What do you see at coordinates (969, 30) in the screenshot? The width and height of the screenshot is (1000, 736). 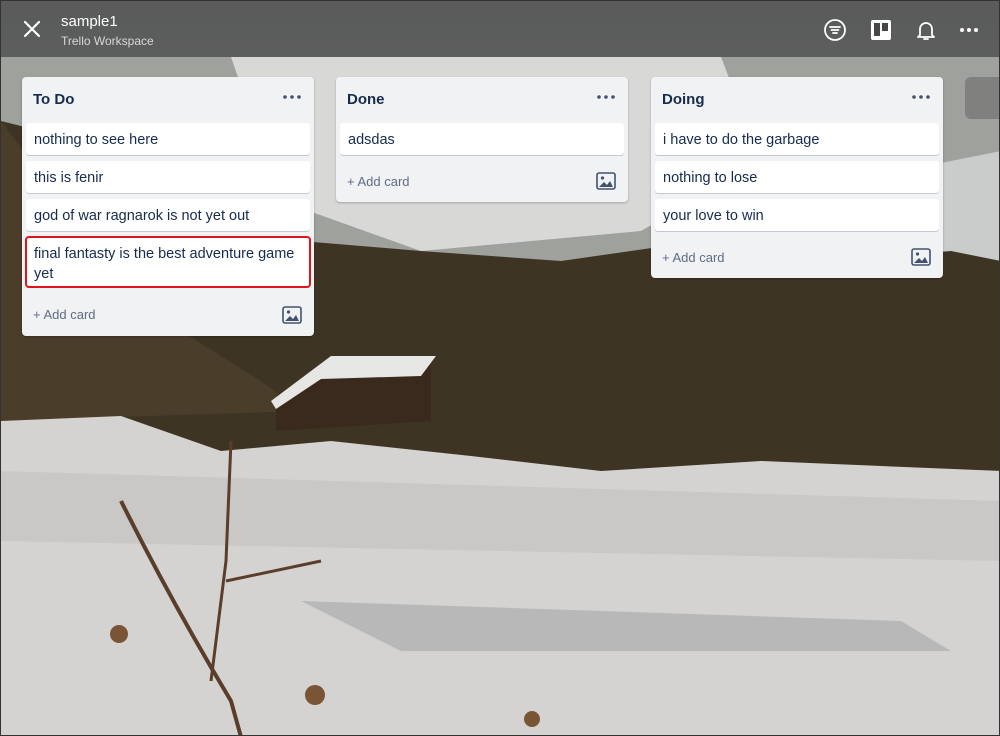 I see `more-icon` at bounding box center [969, 30].